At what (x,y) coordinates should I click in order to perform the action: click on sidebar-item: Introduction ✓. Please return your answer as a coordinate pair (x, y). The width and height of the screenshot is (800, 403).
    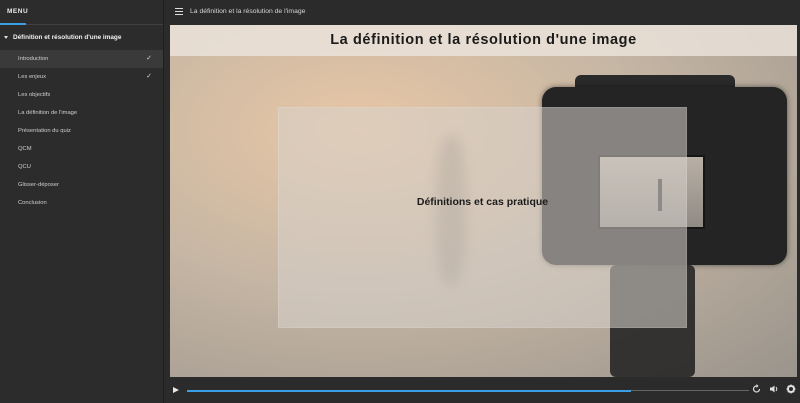
    Looking at the image, I should click on (81, 59).